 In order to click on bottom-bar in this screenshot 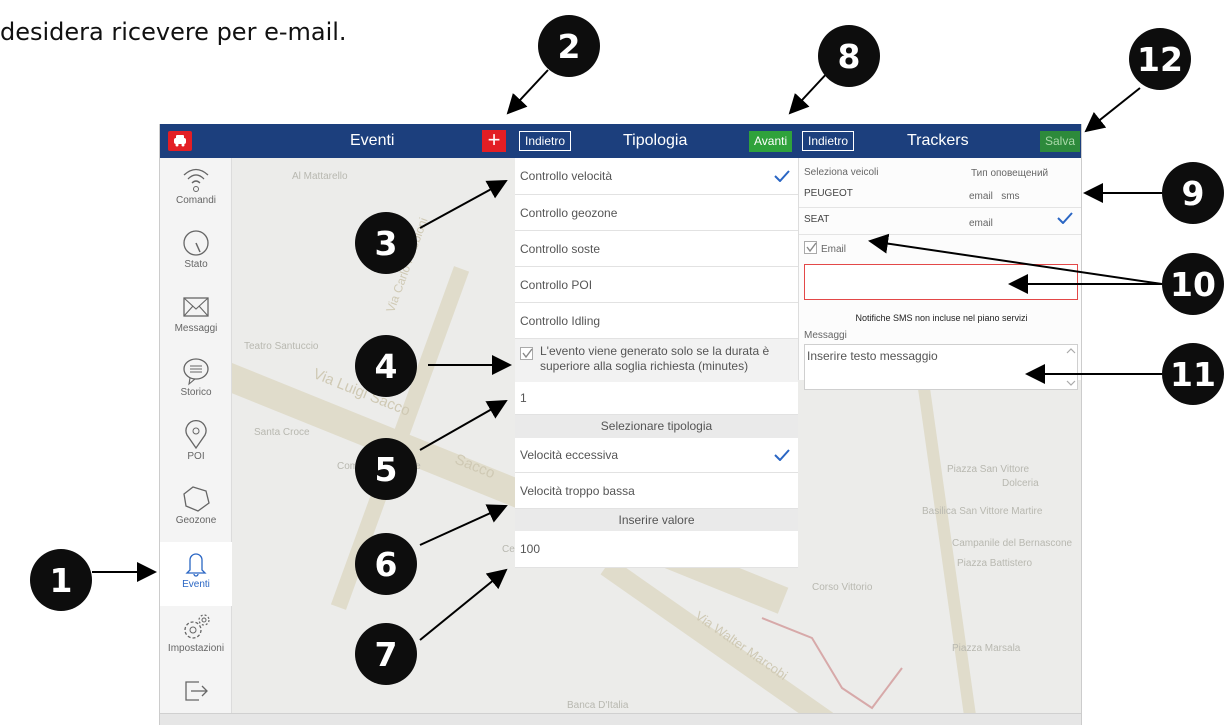, I will do `click(620, 719)`.